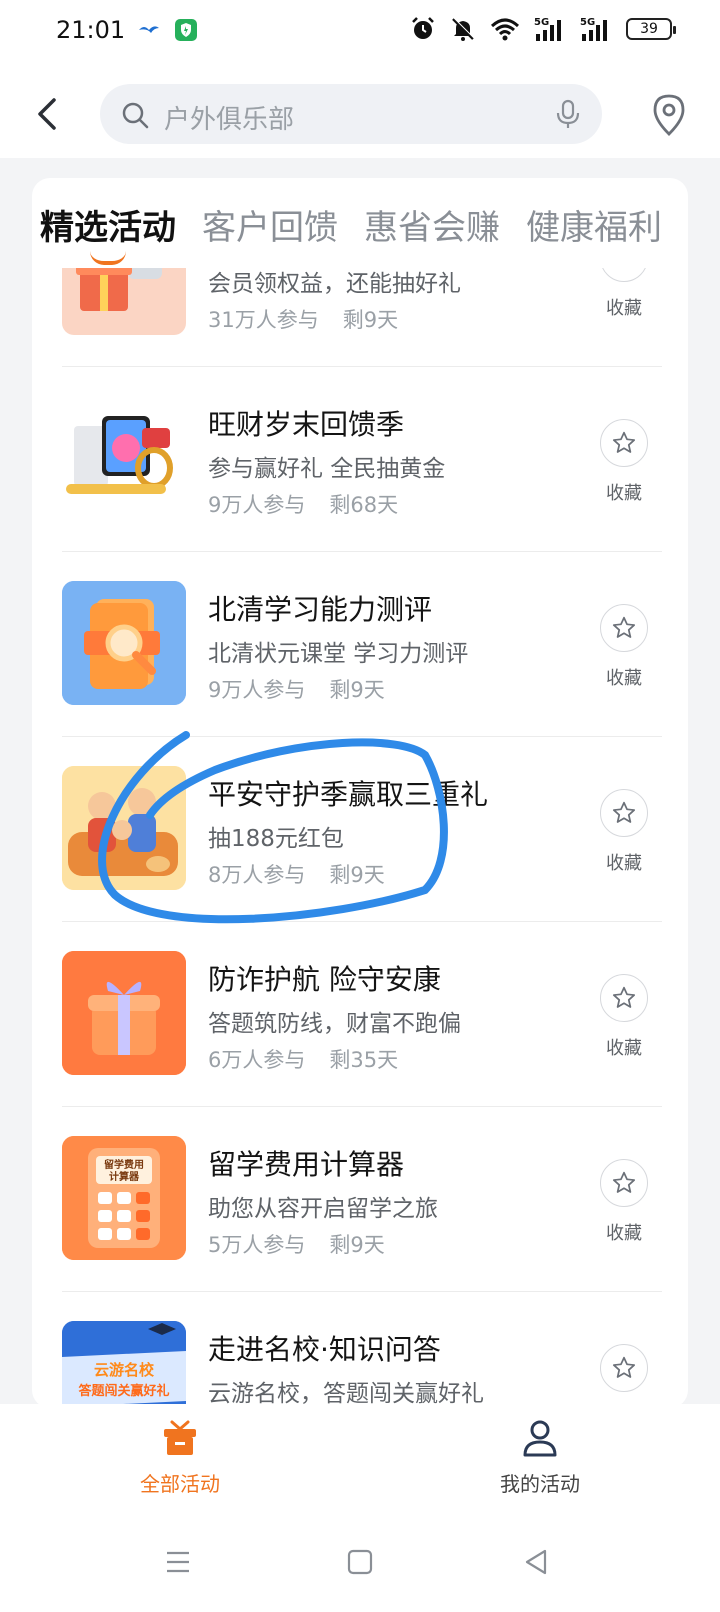 This screenshot has height=1612, width=720. I want to click on status-time: 21:01, so click(91, 30).